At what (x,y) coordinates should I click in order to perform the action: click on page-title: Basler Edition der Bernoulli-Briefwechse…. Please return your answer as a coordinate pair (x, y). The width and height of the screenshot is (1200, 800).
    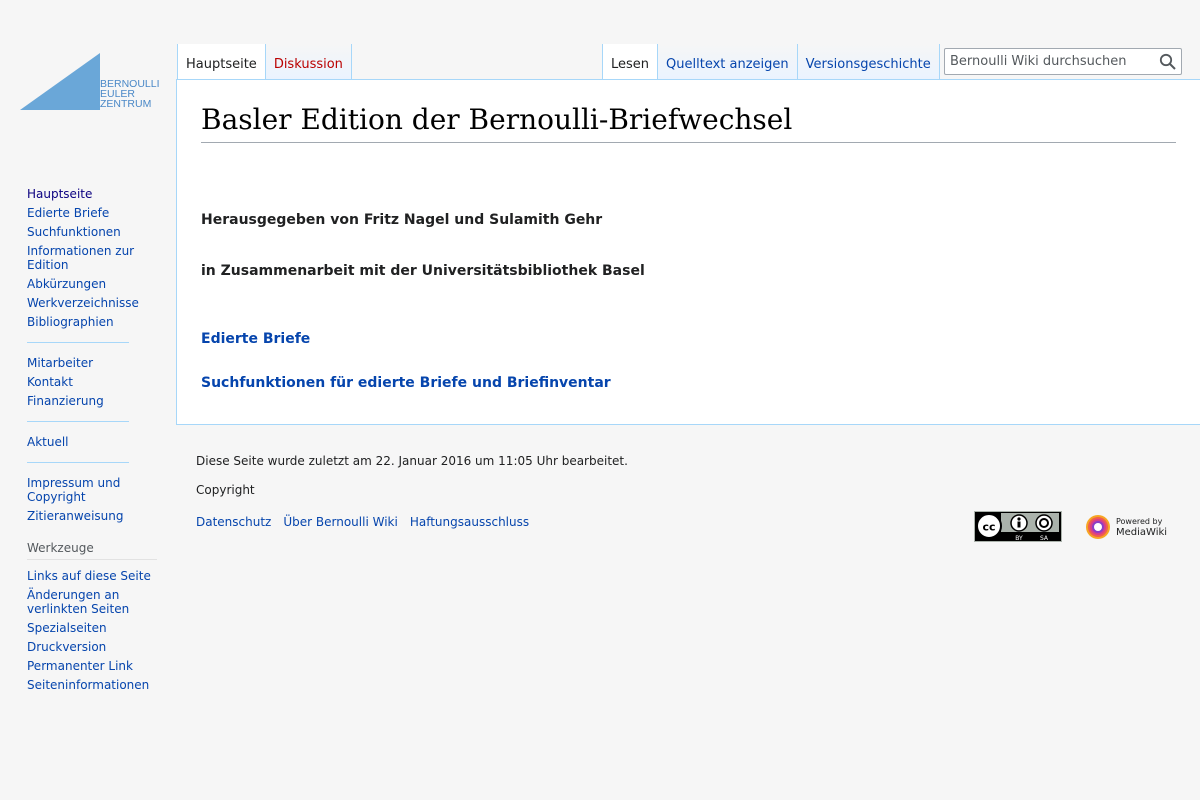
    Looking at the image, I should click on (688, 122).